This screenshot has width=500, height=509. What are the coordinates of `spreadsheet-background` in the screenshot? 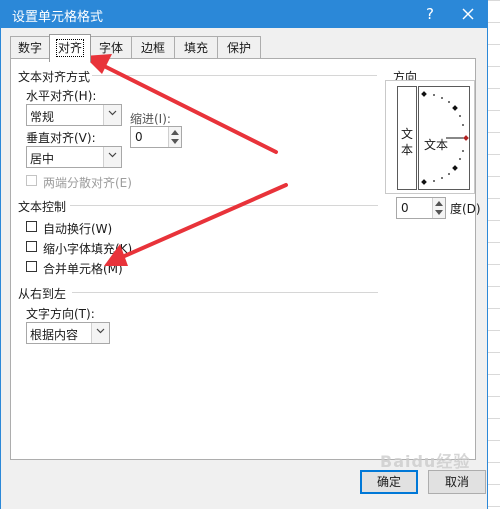 It's located at (494, 254).